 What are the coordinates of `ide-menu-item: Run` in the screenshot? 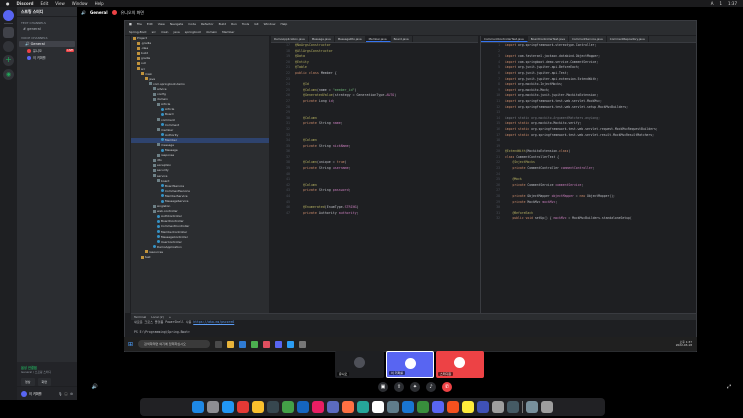 It's located at (234, 24).